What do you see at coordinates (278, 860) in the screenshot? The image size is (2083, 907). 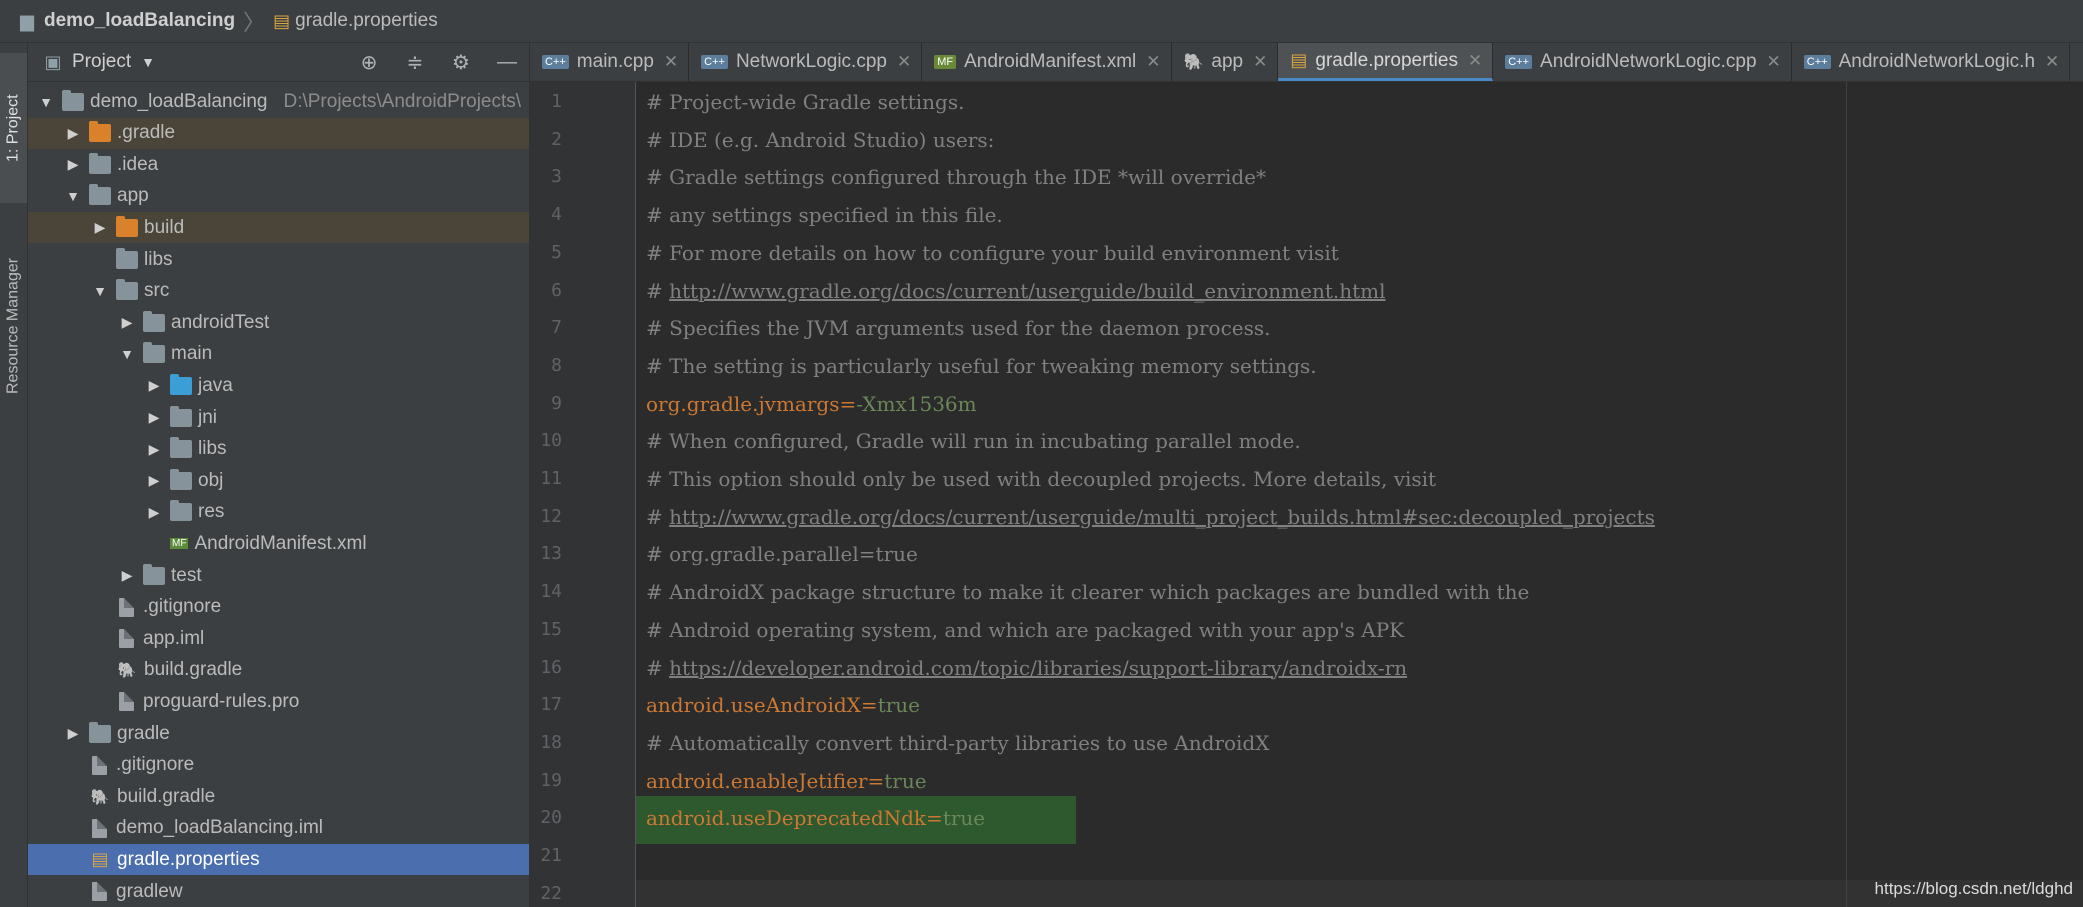 I see `tree-item: ▶▤gradle.properties` at bounding box center [278, 860].